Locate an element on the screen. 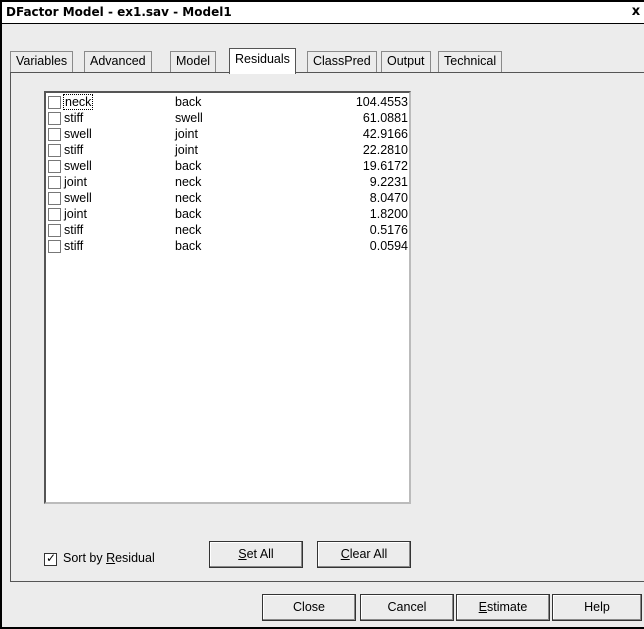 This screenshot has width=644, height=629. set-all-button: Set All is located at coordinates (256, 554).